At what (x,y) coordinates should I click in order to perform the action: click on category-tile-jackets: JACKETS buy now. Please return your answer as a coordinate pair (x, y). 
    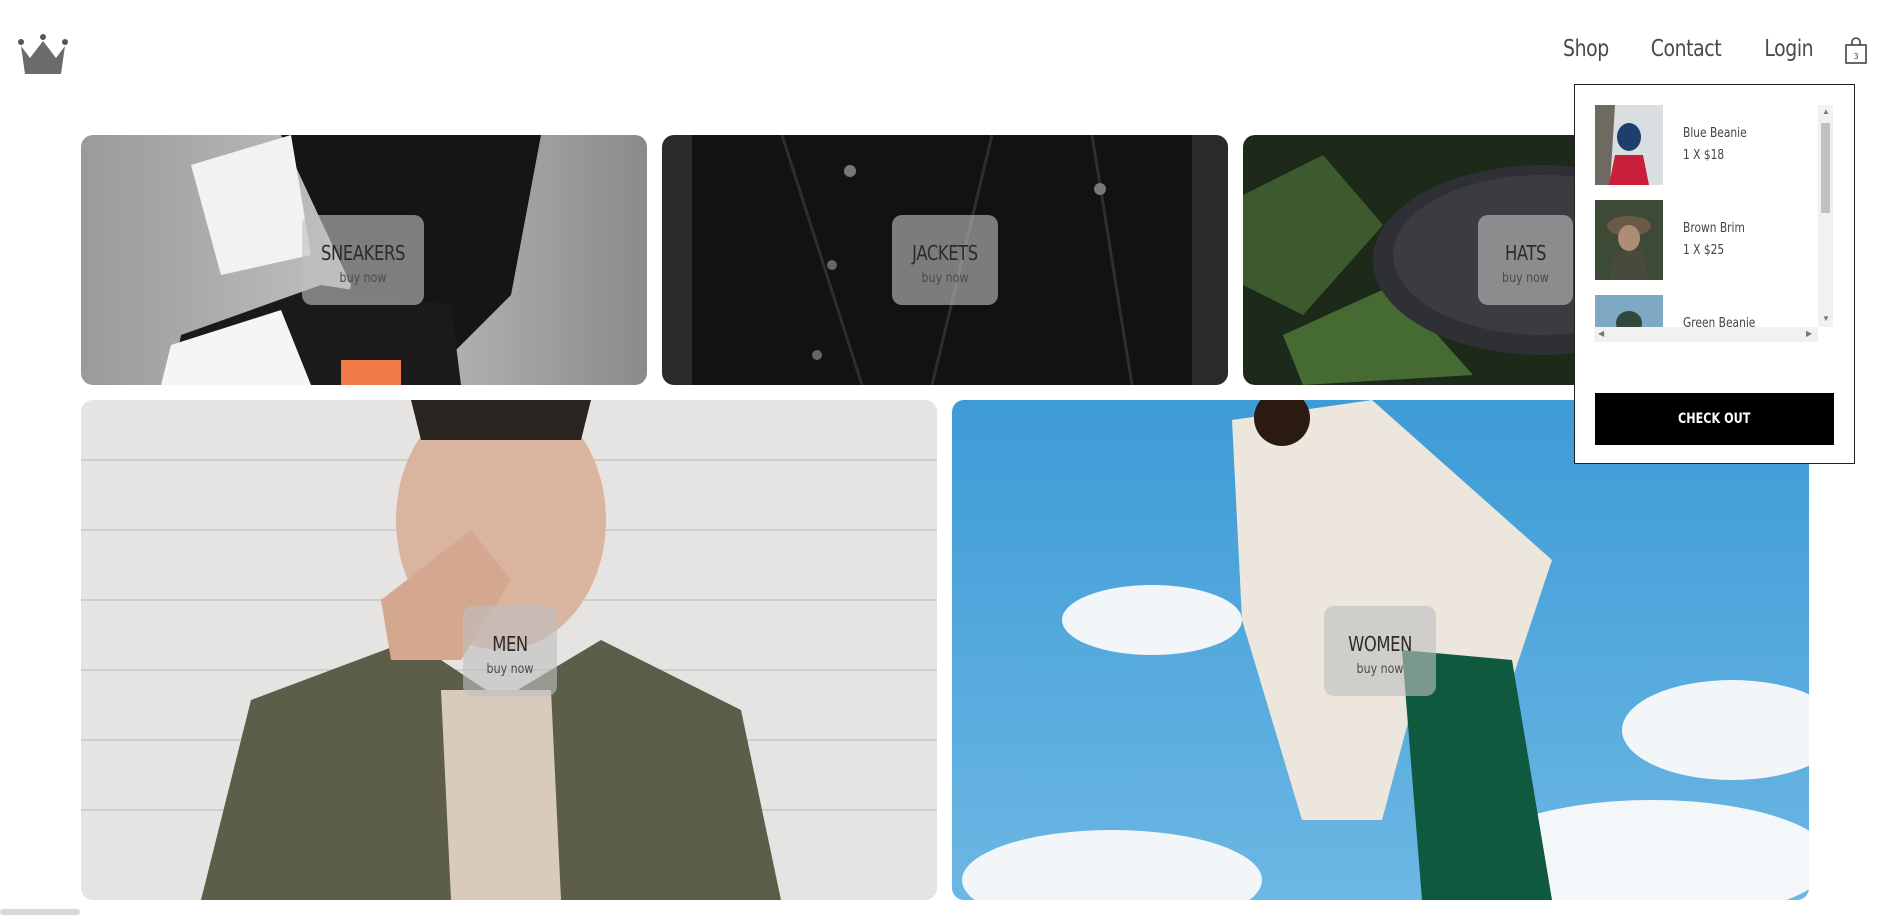
    Looking at the image, I should click on (945, 260).